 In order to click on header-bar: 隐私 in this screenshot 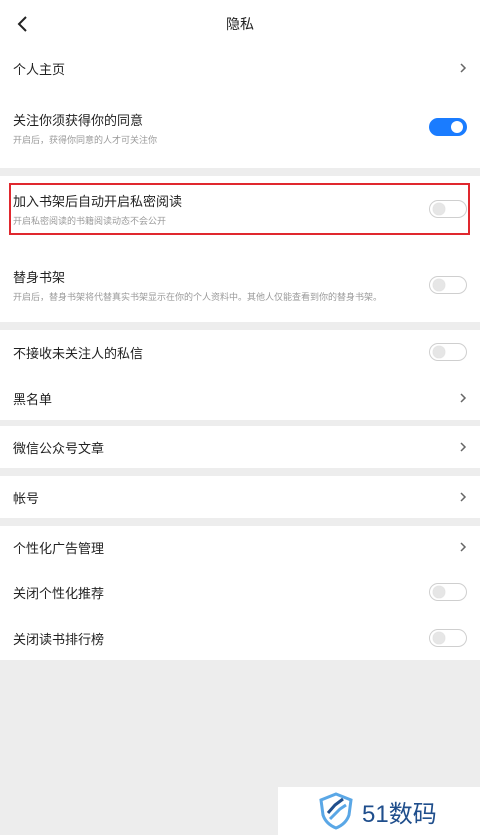, I will do `click(240, 24)`.